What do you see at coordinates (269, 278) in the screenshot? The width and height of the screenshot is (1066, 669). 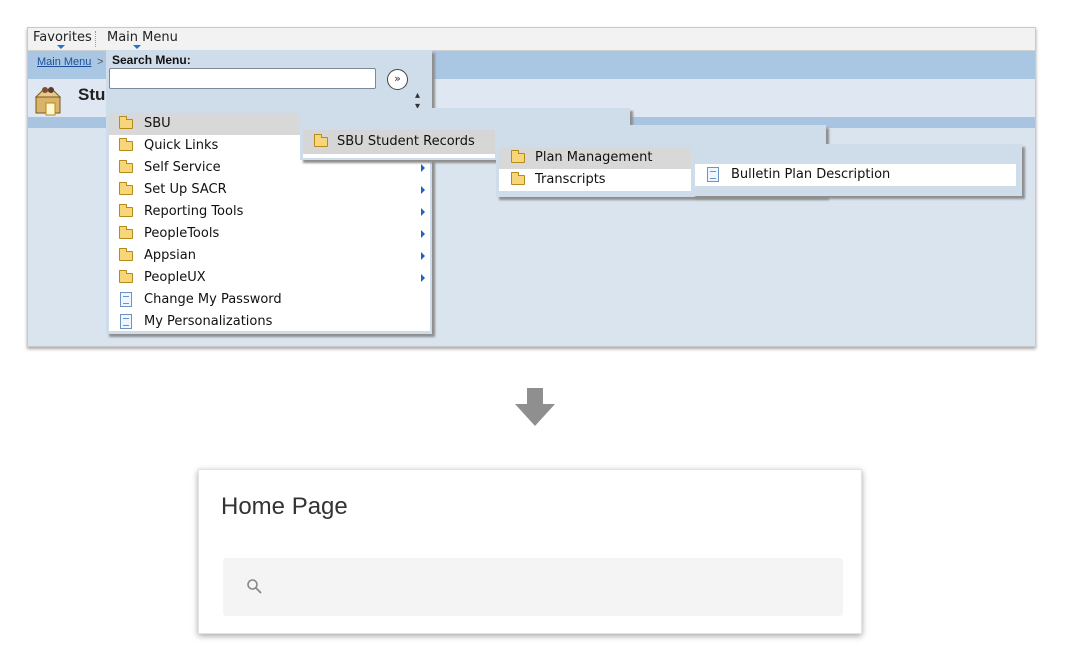 I see `menu-item-peopleux: PeopleUX` at bounding box center [269, 278].